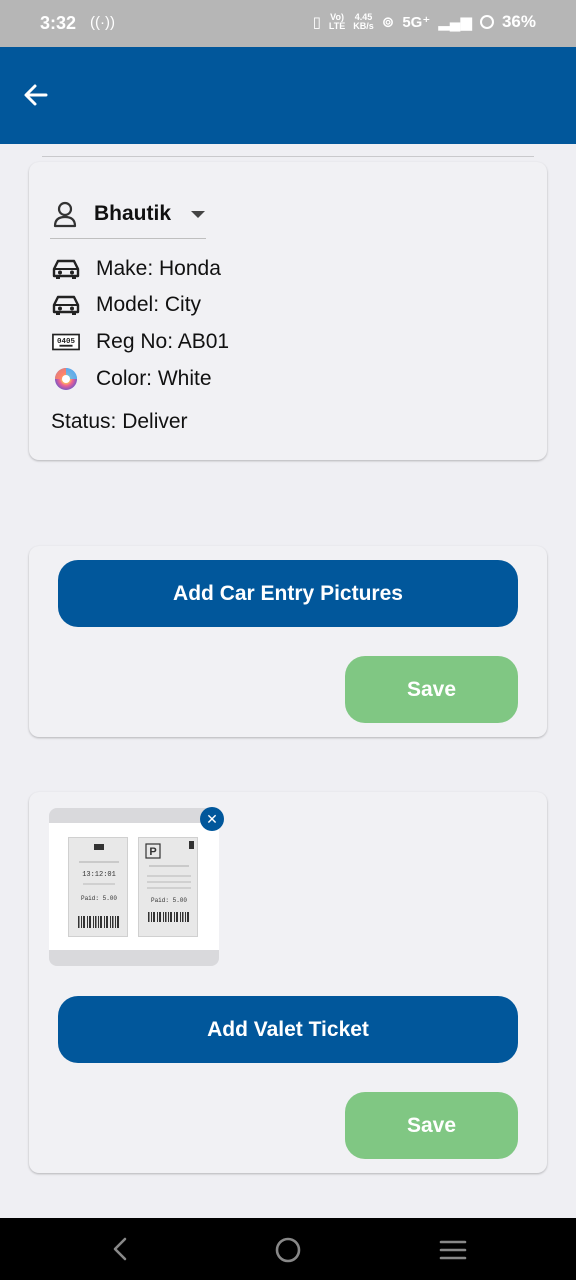 The width and height of the screenshot is (576, 1280). Describe the element at coordinates (453, 1250) in the screenshot. I see `nav-menu-icon` at that location.